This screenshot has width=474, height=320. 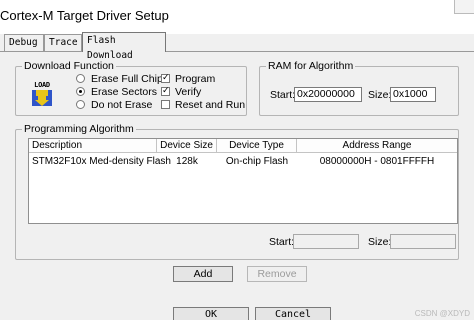 I want to click on checkbox-reset-and-run, so click(x=165, y=104).